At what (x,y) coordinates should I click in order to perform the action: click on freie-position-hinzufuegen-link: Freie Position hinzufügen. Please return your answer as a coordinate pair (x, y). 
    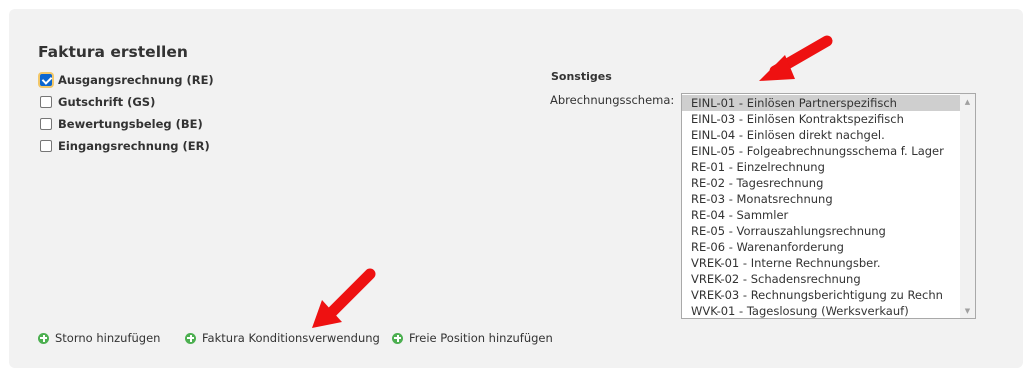
    Looking at the image, I should click on (472, 338).